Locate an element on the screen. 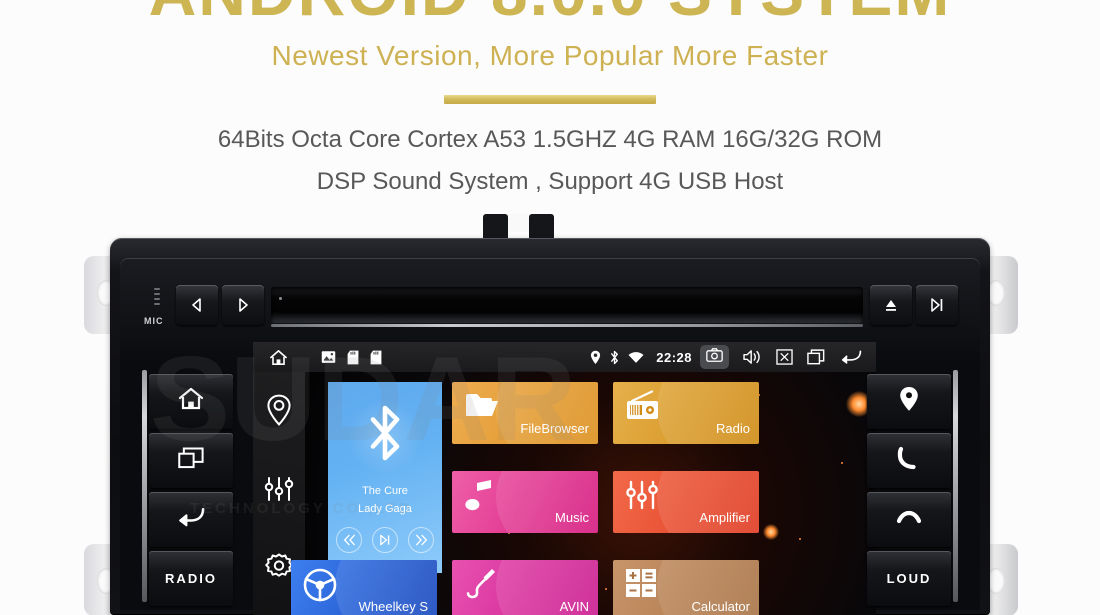 The height and width of the screenshot is (615, 1100). gear-icon is located at coordinates (279, 569).